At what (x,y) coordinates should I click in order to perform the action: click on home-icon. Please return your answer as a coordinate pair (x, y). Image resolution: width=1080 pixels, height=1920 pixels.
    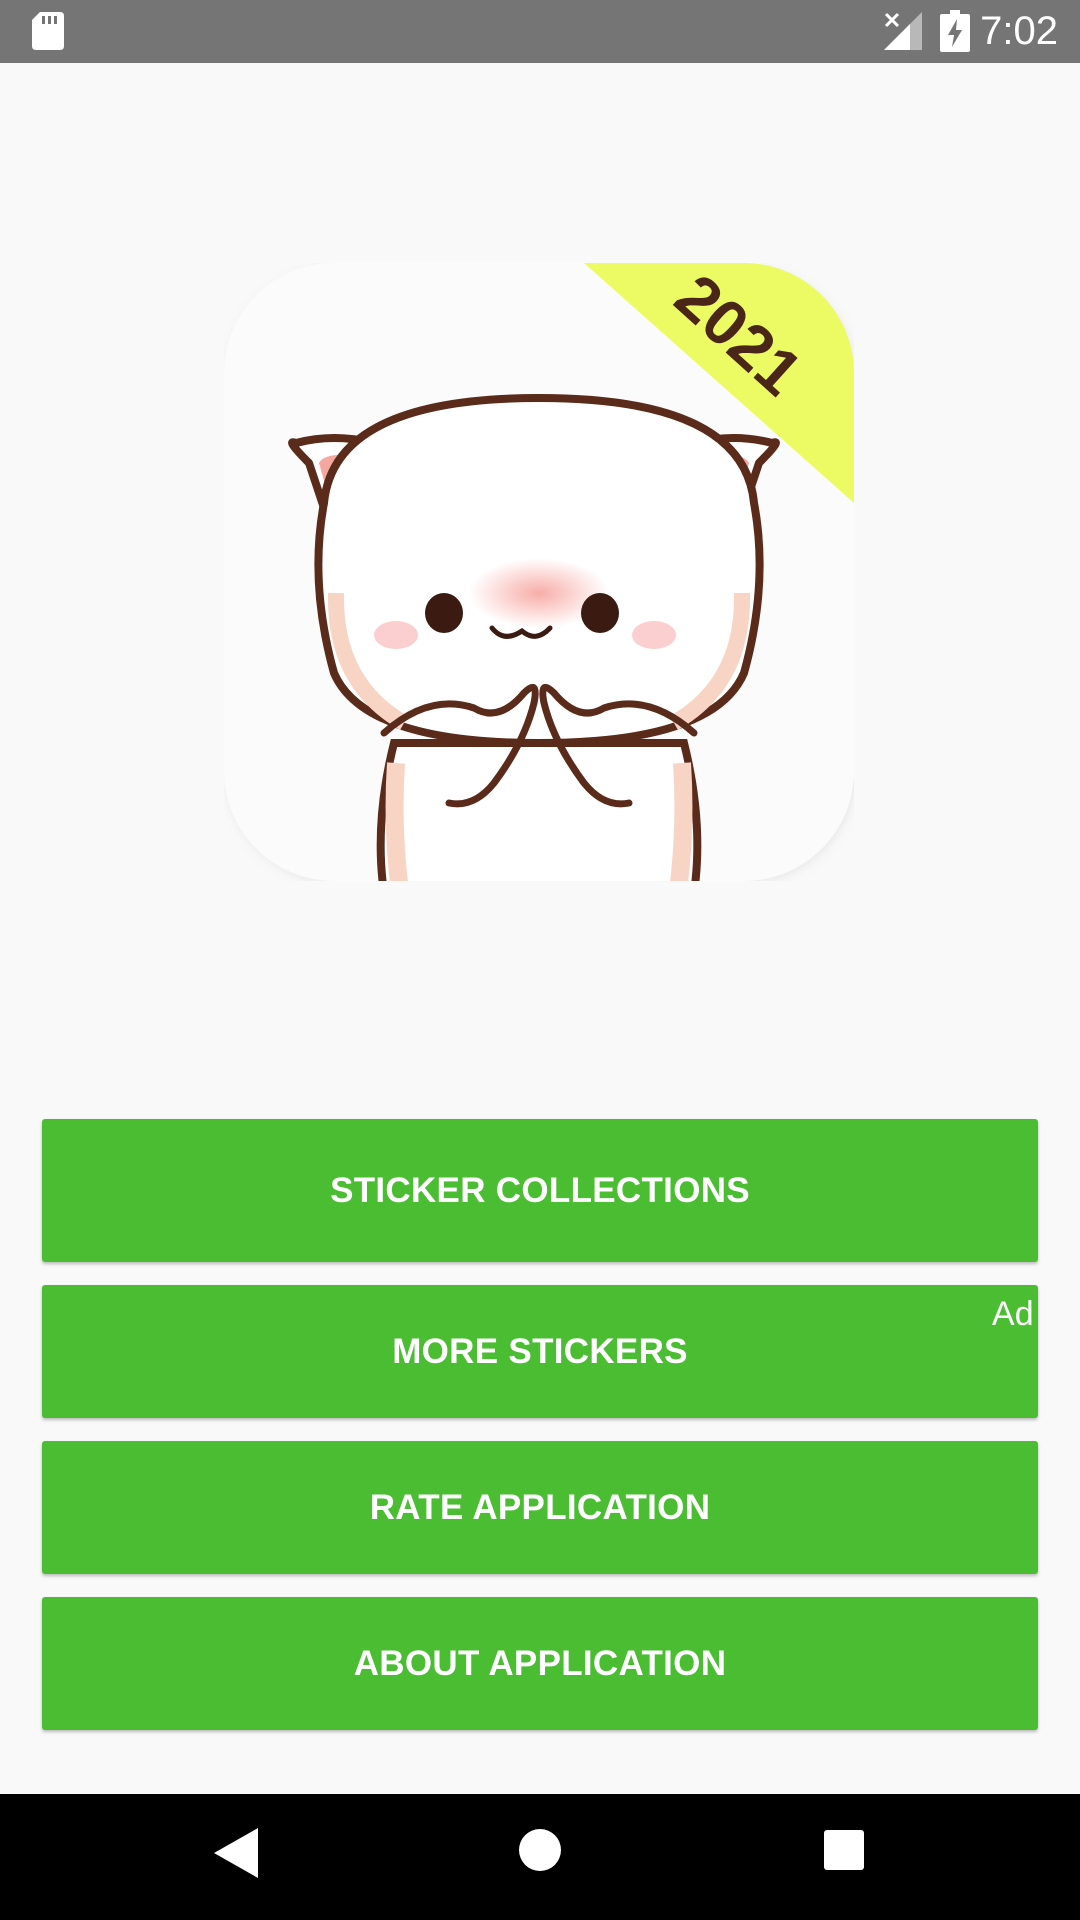
    Looking at the image, I should click on (540, 1850).